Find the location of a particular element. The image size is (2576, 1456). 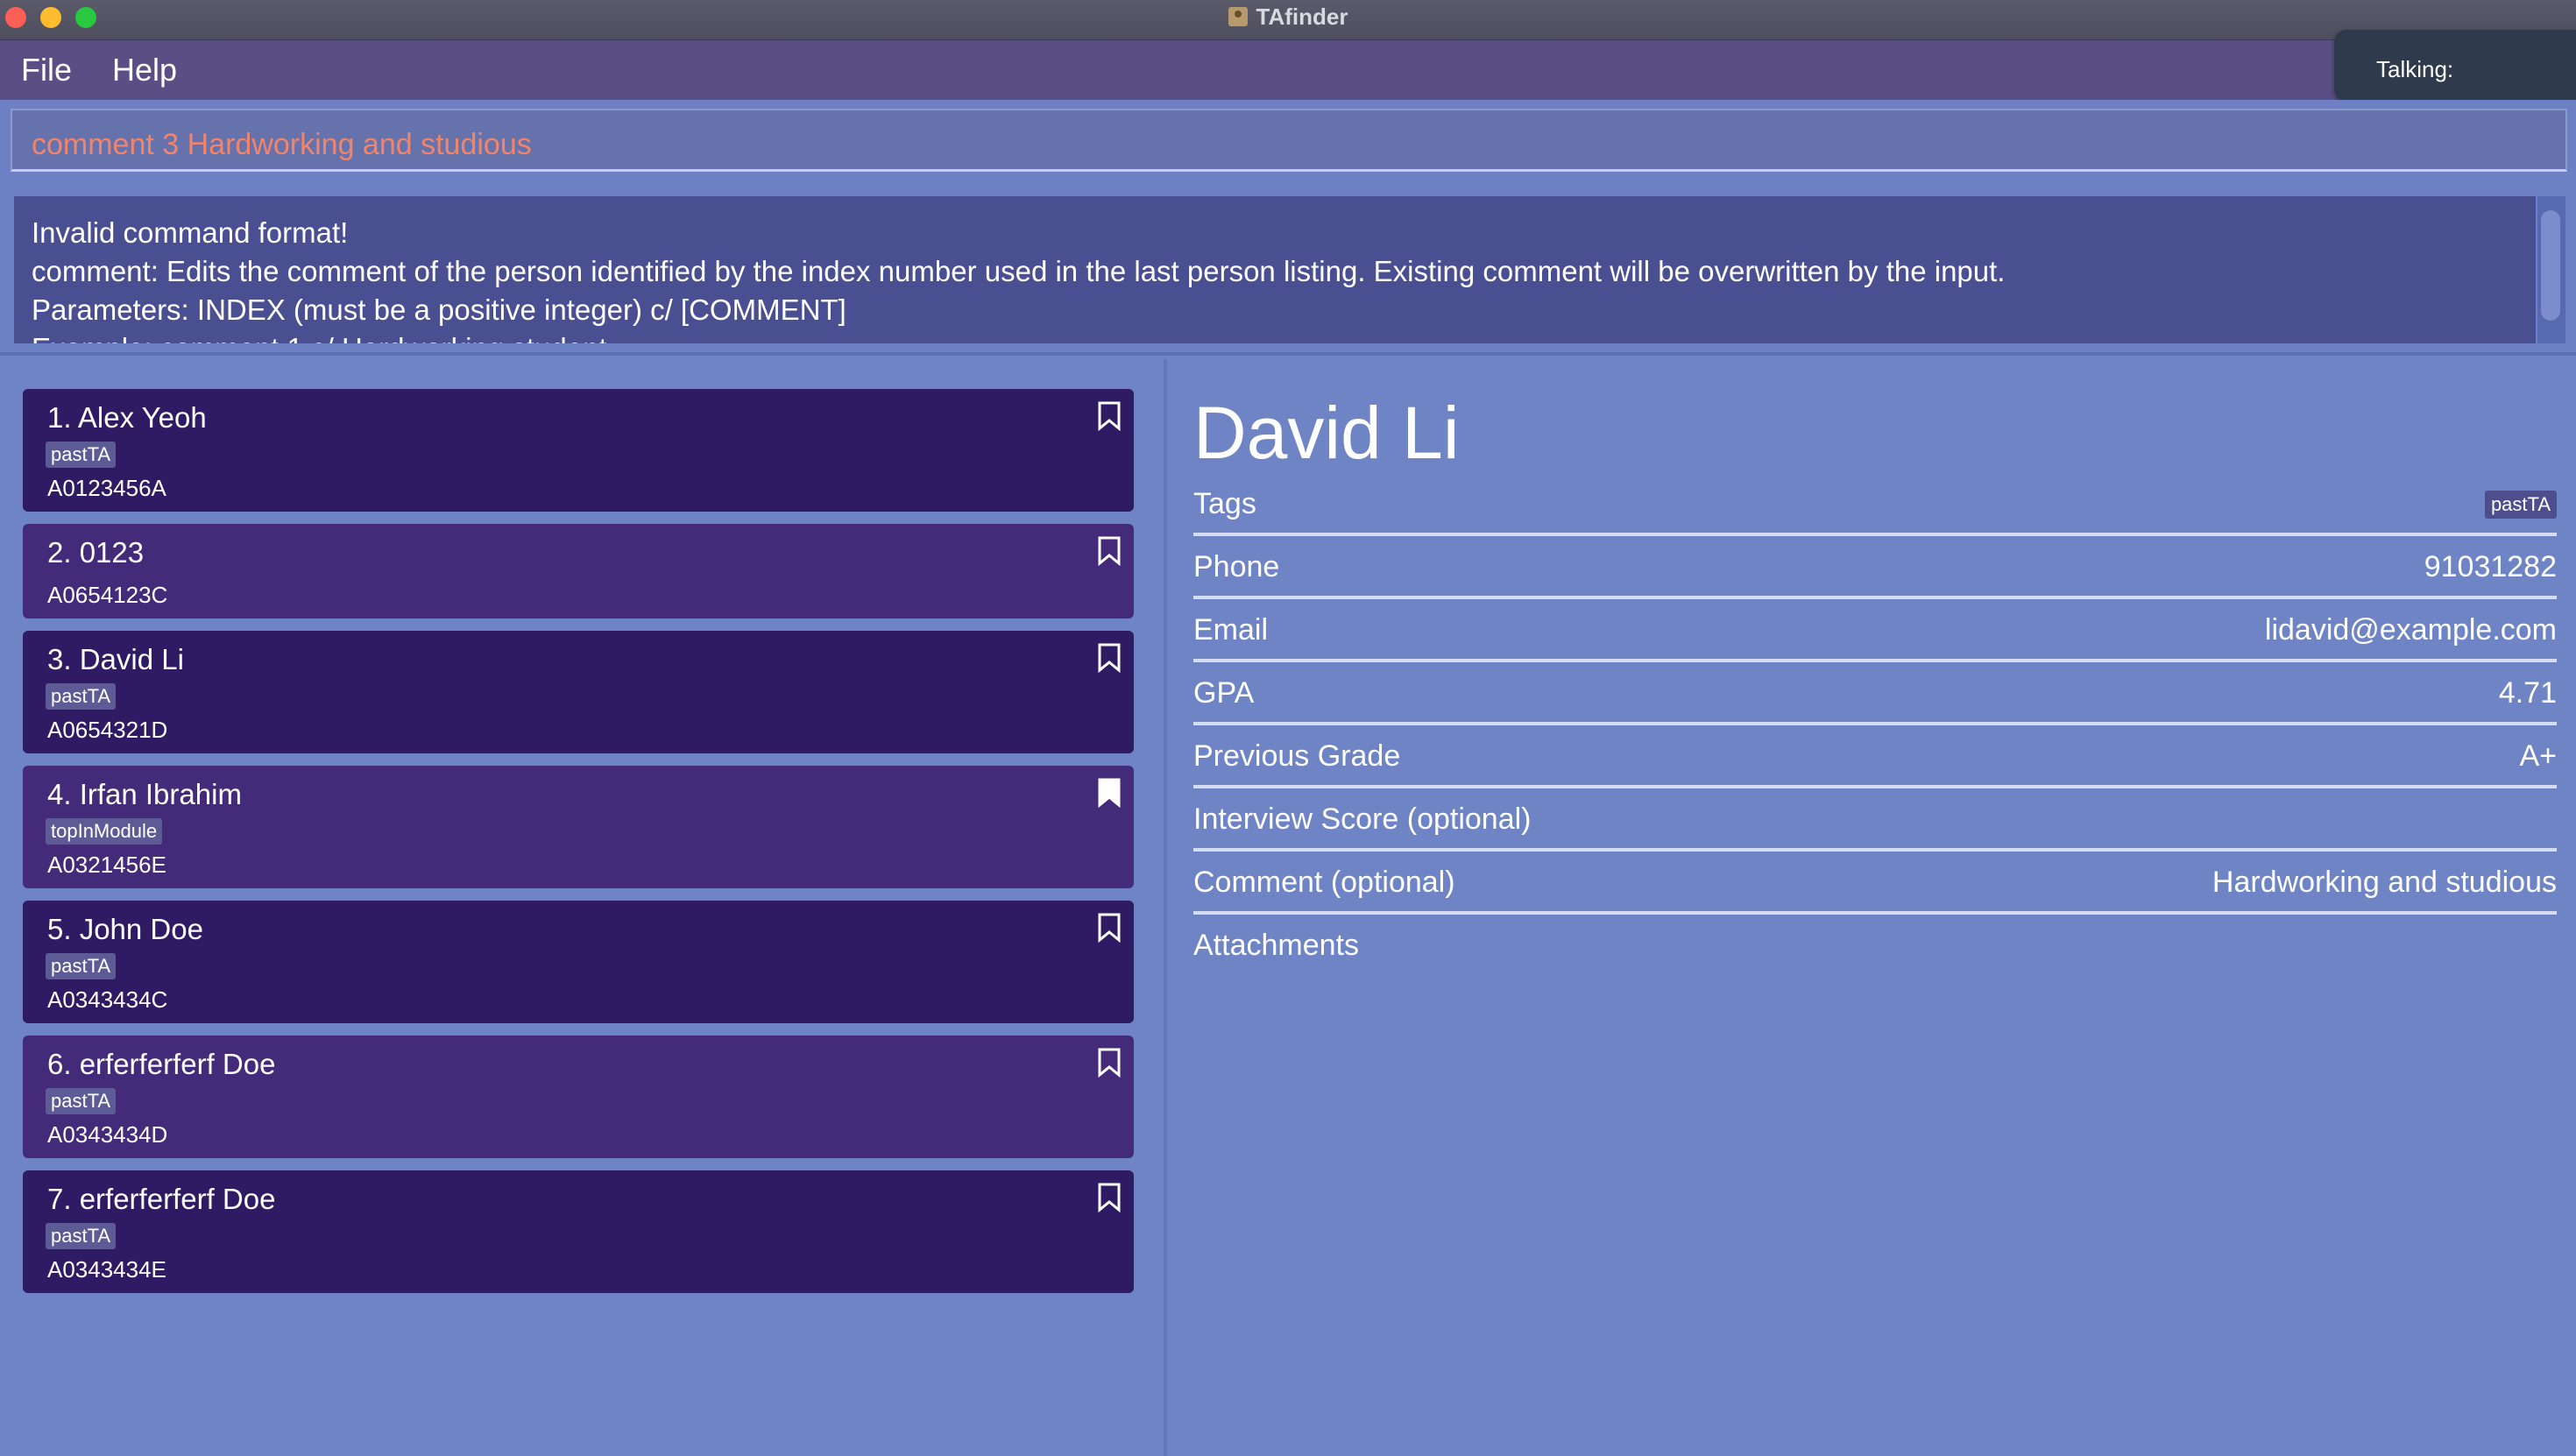

person-id: A0654123C is located at coordinates (107, 595).